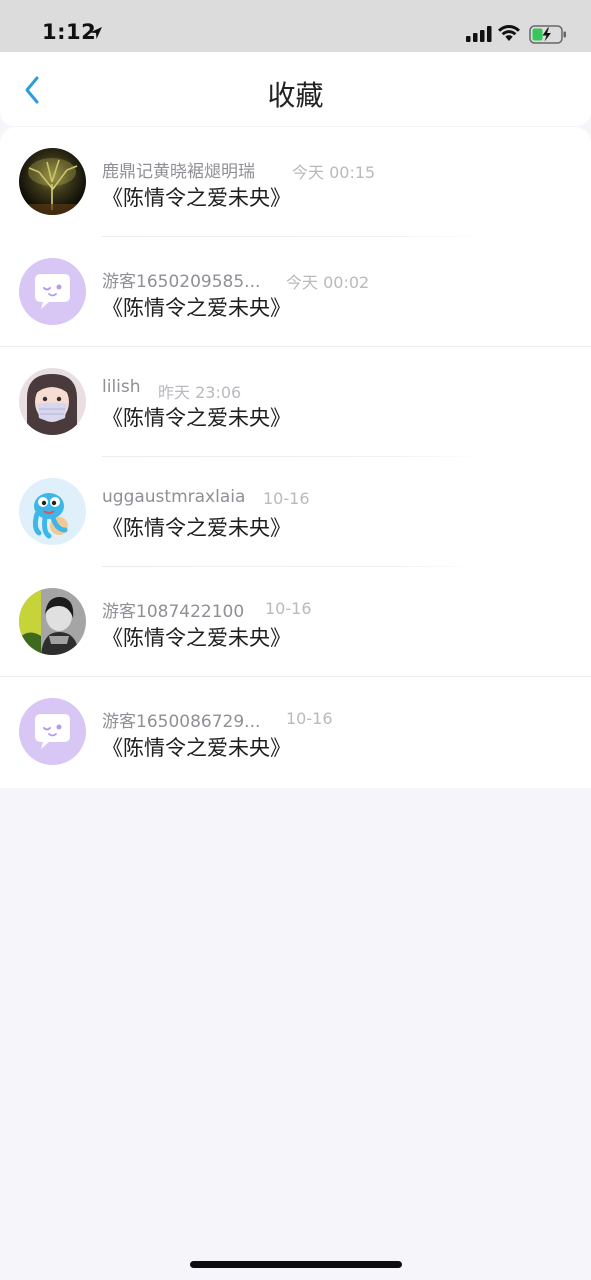 The height and width of the screenshot is (1280, 591). I want to click on favorite-item: 游客1650209585... 今天 00:02 《陈情令之爱未央》, so click(295, 292).